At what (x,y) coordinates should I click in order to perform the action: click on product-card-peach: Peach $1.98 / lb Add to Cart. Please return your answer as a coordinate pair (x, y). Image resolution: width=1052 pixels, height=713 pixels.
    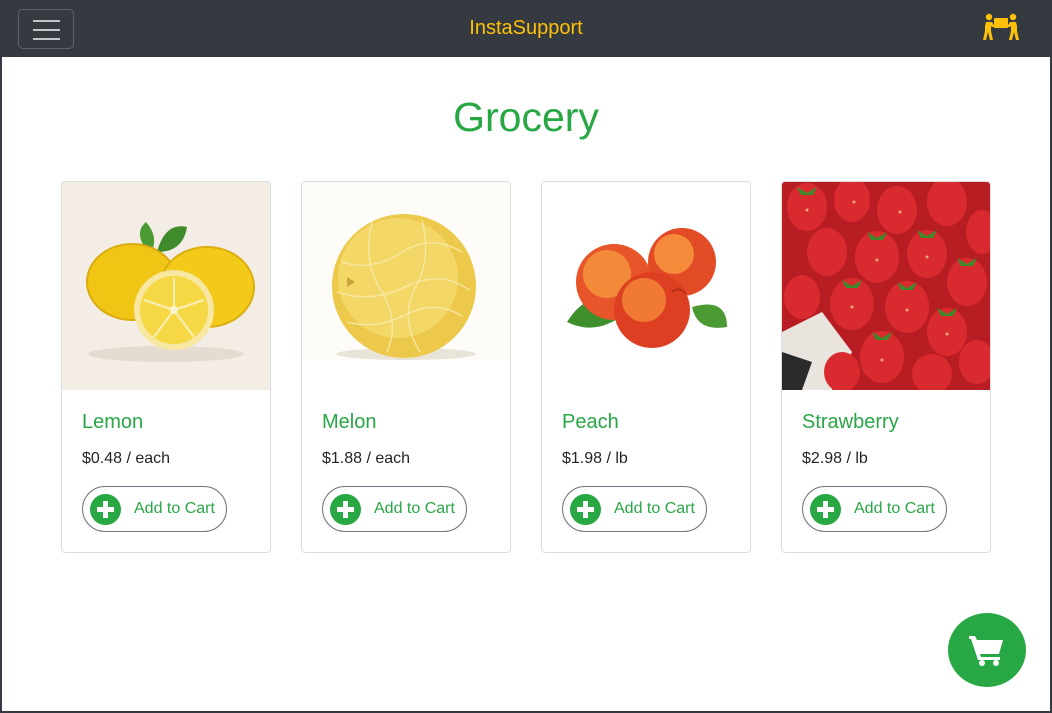
    Looking at the image, I should click on (646, 367).